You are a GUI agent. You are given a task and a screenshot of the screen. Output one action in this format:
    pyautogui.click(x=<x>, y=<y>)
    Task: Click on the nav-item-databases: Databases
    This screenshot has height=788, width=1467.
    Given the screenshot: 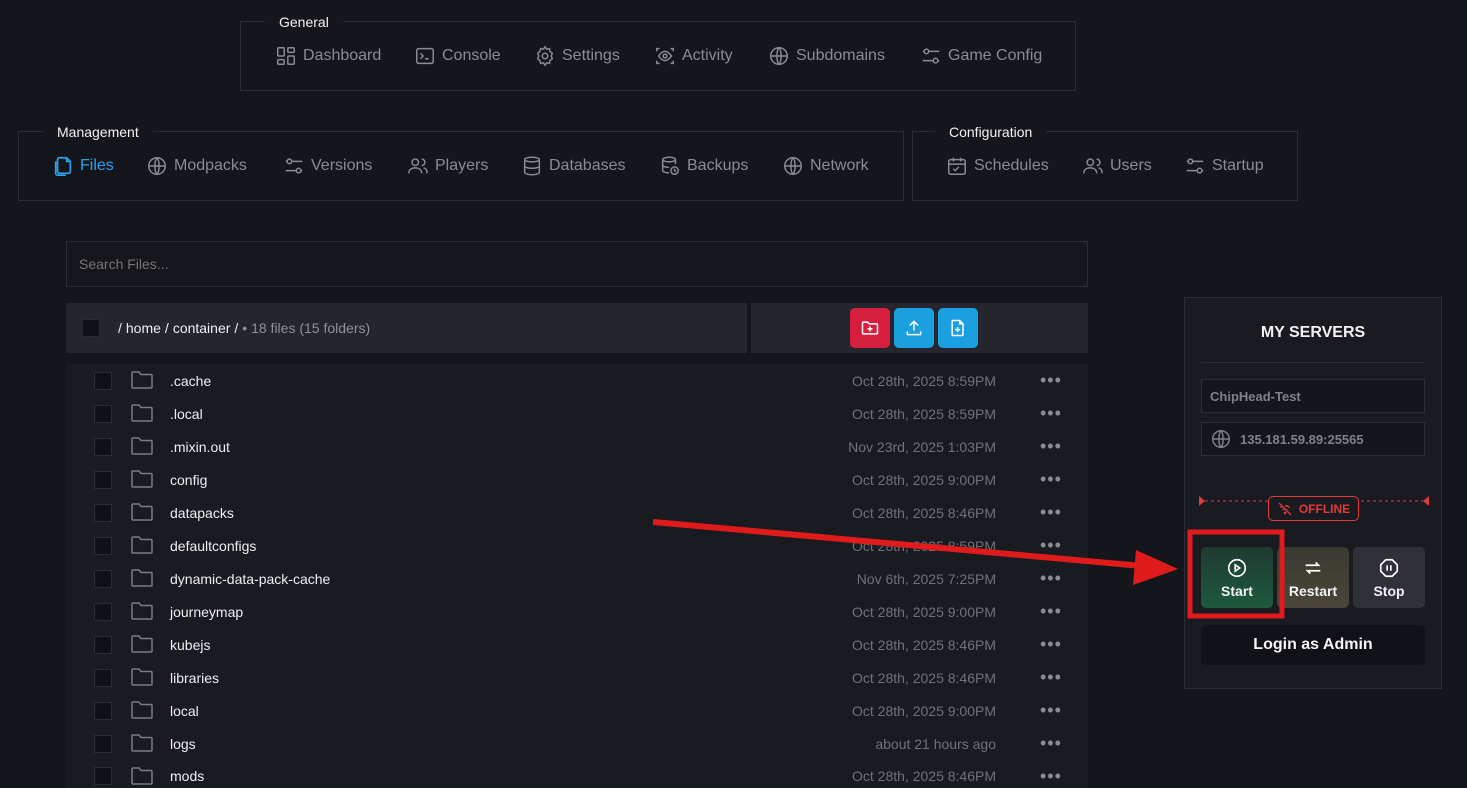 What is the action you would take?
    pyautogui.click(x=573, y=166)
    